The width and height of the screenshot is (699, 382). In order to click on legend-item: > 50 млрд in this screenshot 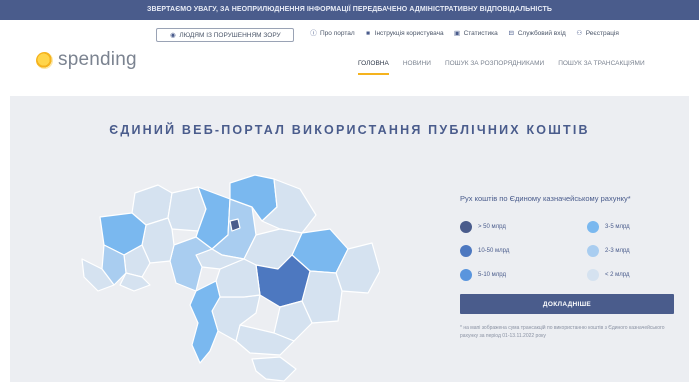, I will do `click(483, 227)`.